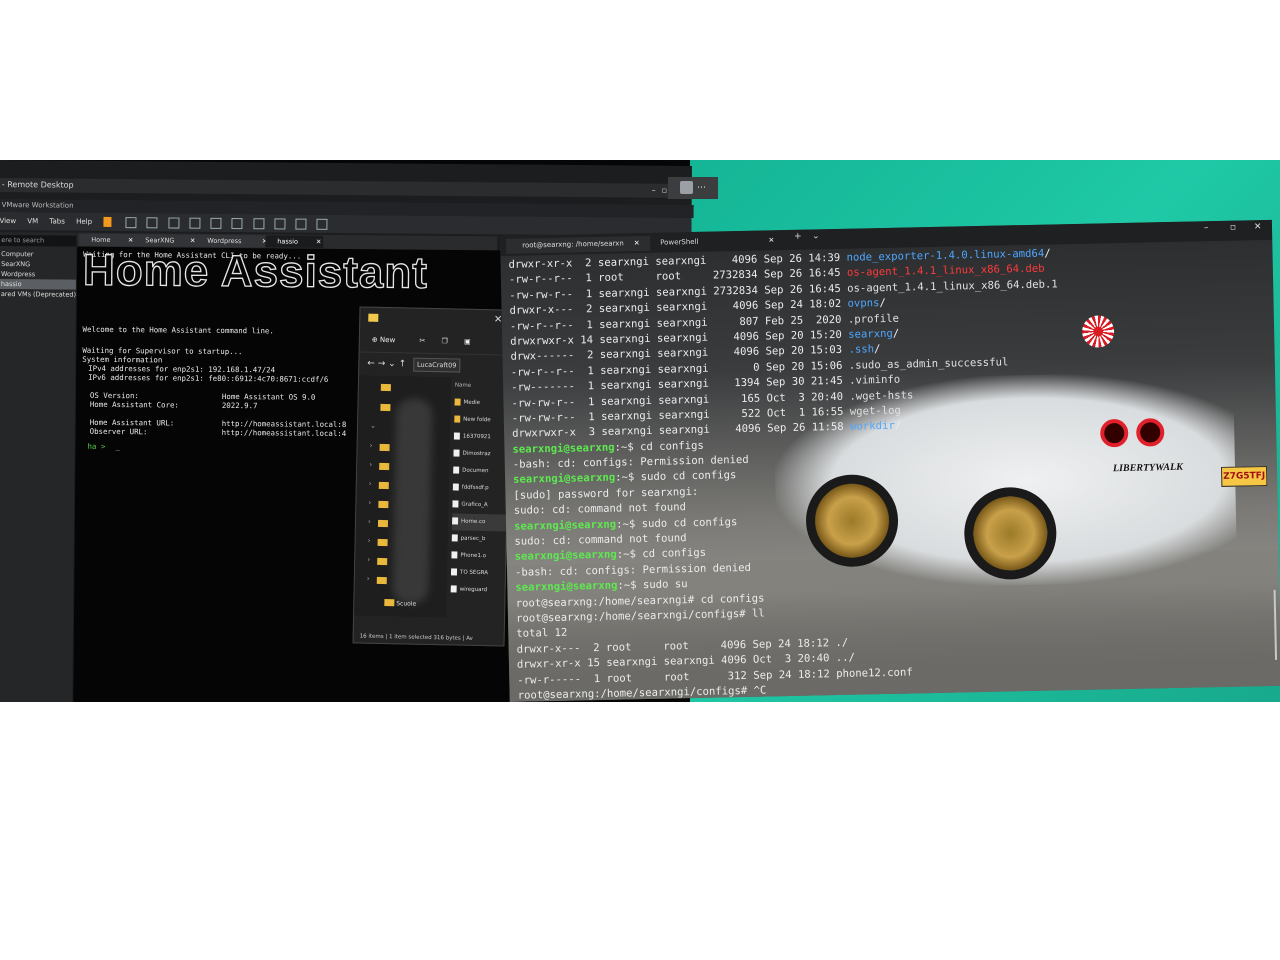 This screenshot has height=960, width=1280. Describe the element at coordinates (237, 223) in the screenshot. I see `thumbnail-view-icon` at that location.